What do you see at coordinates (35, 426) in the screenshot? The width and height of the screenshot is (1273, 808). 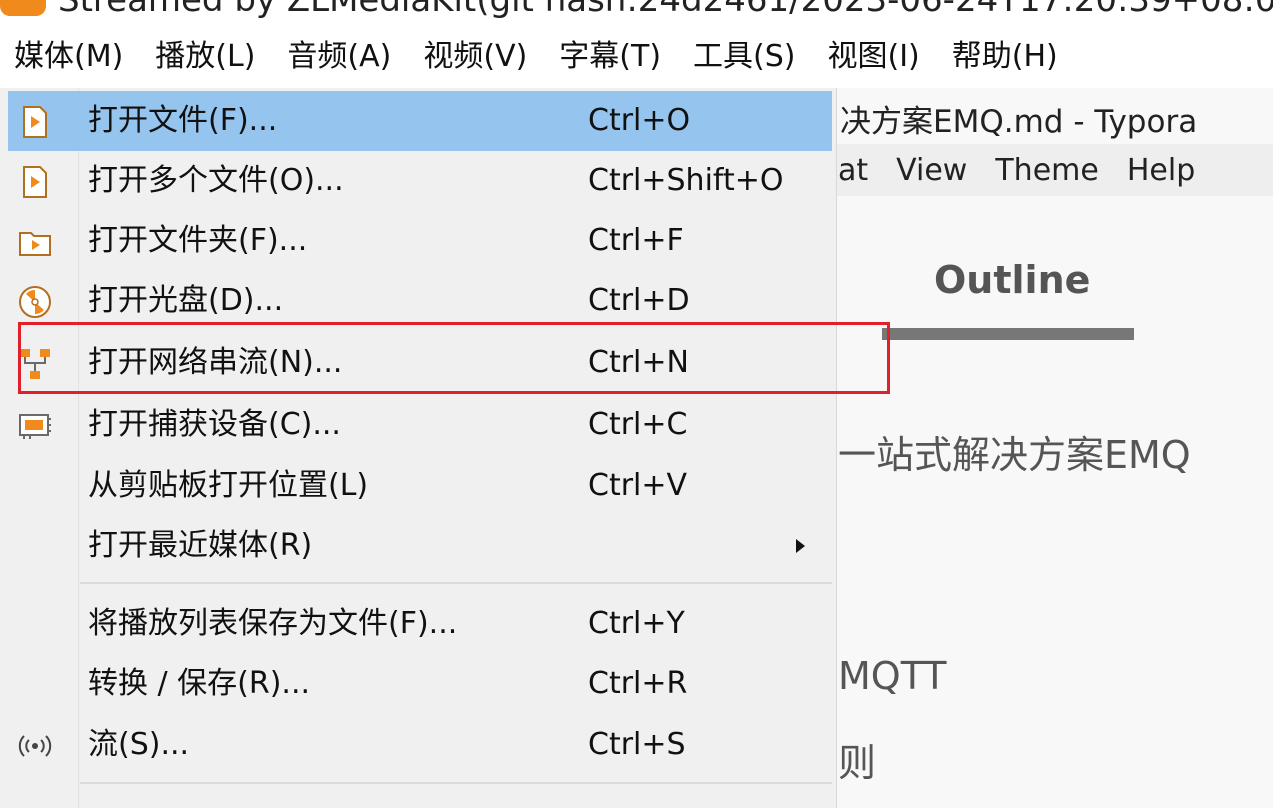 I see `capture-card-icon` at bounding box center [35, 426].